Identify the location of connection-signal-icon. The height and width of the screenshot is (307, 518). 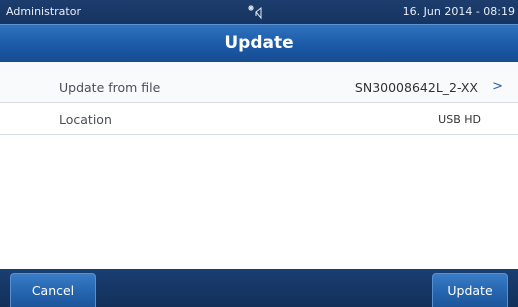
(256, 12).